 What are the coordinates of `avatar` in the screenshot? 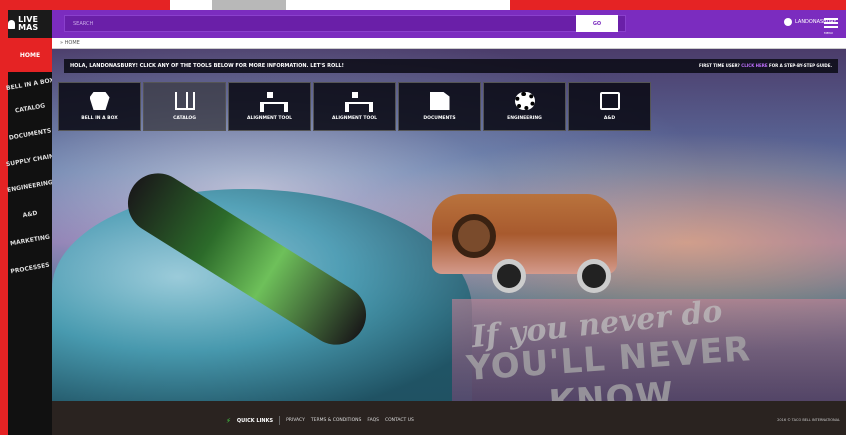 It's located at (788, 22).